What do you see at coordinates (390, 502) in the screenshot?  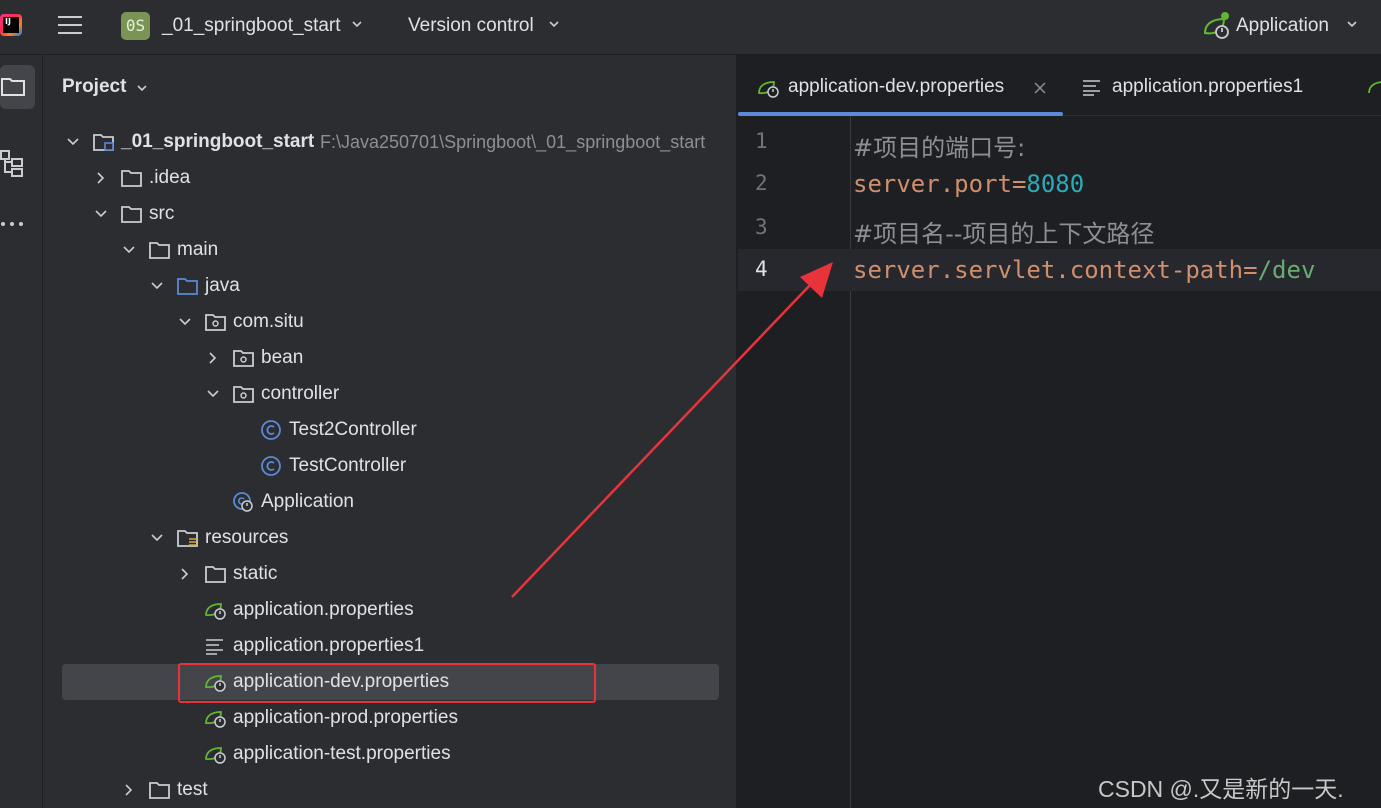 I see `tree-node: Application` at bounding box center [390, 502].